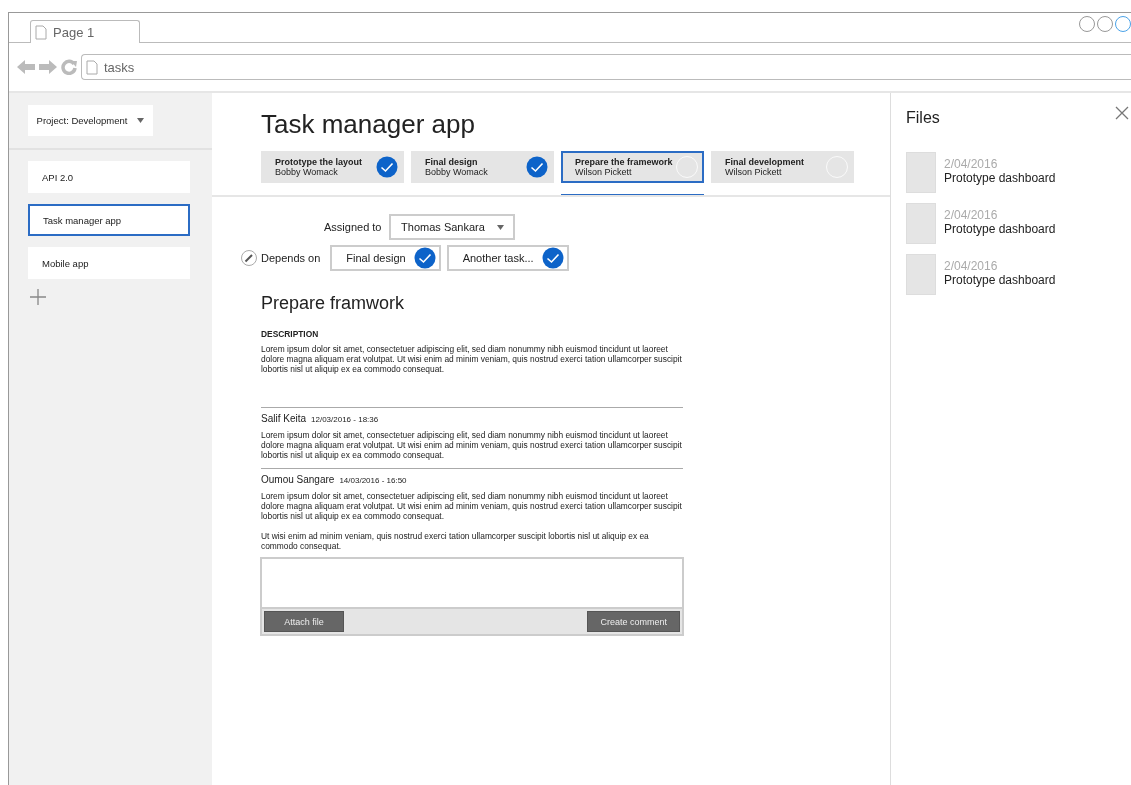  What do you see at coordinates (333, 303) in the screenshot?
I see `task-title: Prepare framwork` at bounding box center [333, 303].